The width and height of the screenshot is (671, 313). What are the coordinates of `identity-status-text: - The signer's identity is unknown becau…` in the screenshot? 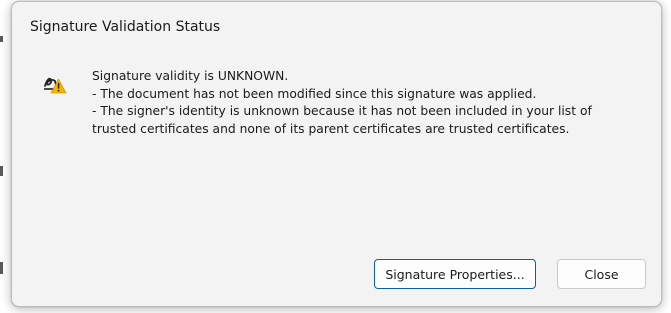 It's located at (342, 111).